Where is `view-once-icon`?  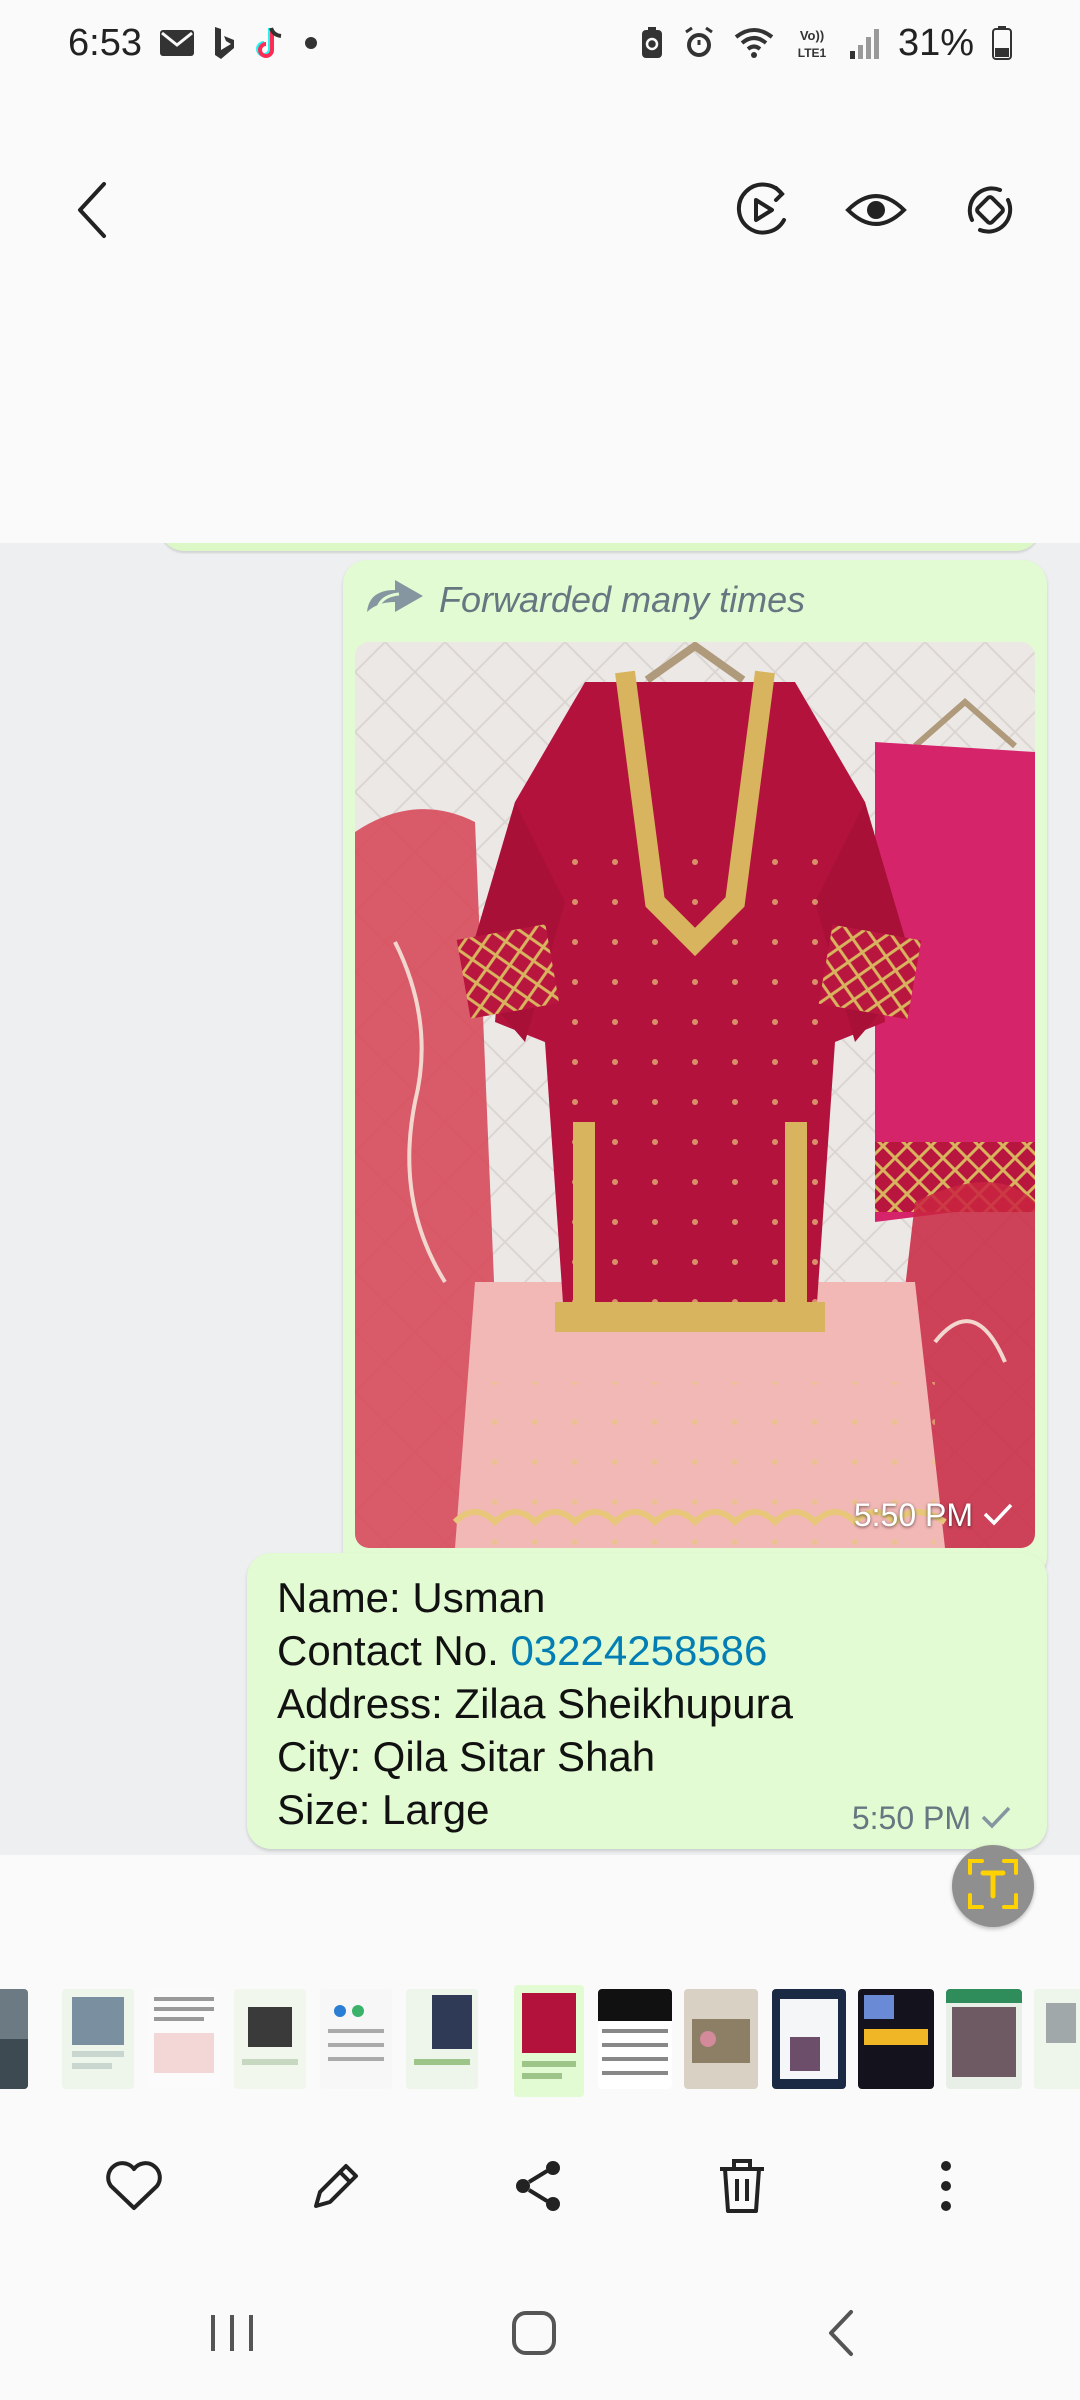
view-once-icon is located at coordinates (876, 210).